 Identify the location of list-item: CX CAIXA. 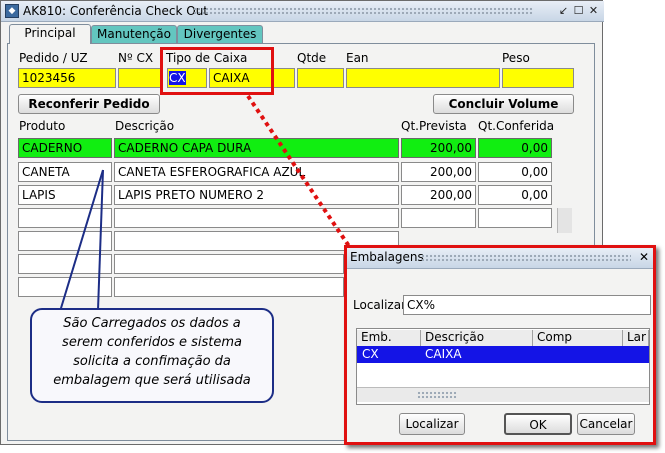
(503, 354).